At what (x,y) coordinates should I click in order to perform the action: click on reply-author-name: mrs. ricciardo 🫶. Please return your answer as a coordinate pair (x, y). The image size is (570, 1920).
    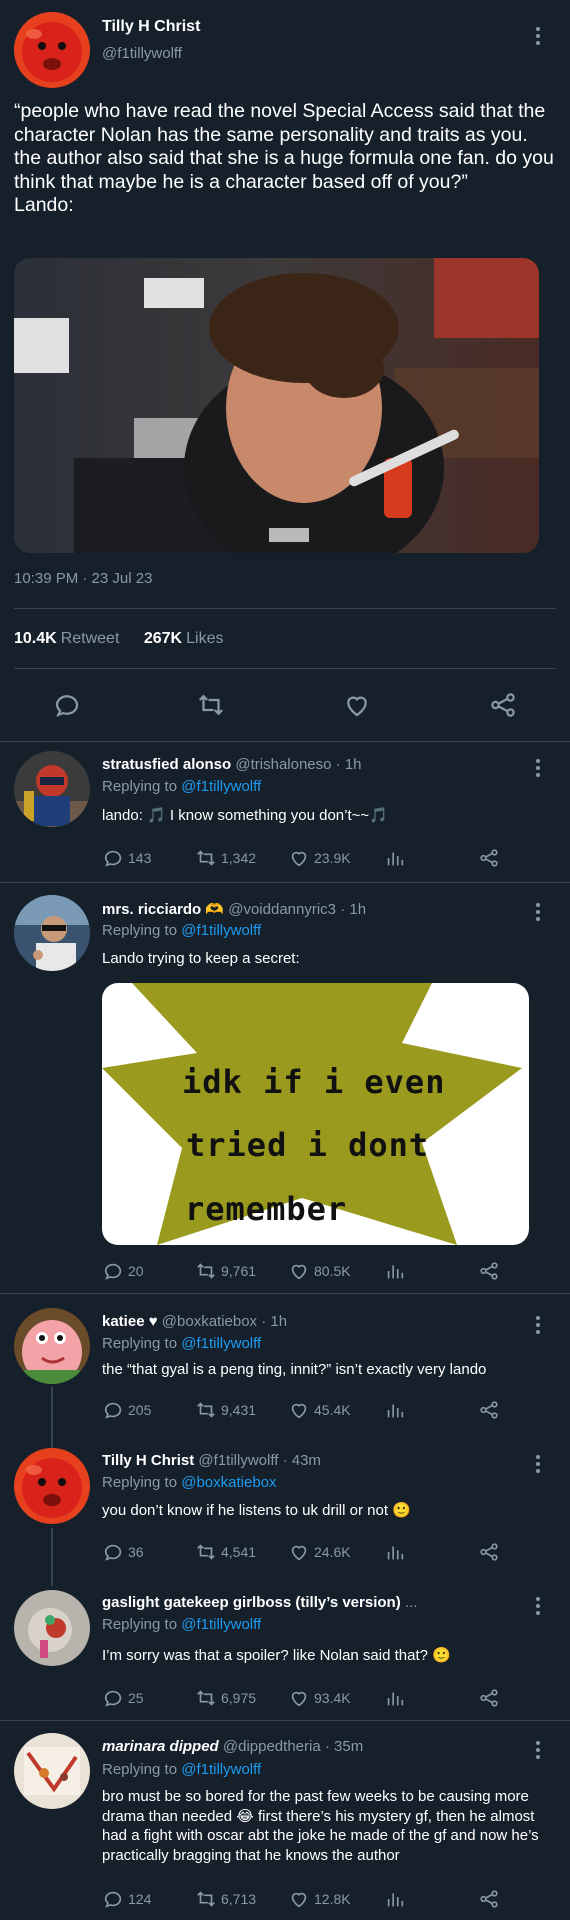
    Looking at the image, I should click on (163, 909).